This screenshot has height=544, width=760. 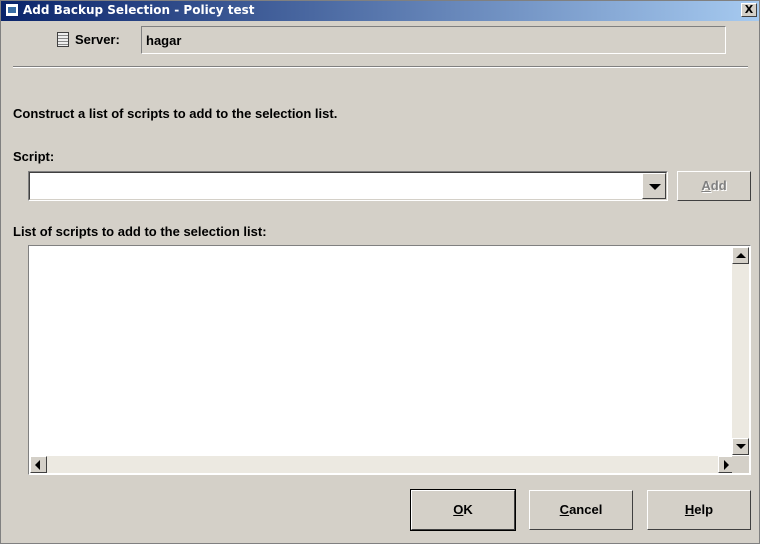 I want to click on window-title: Add Backup Selection - Policy test, so click(x=139, y=10).